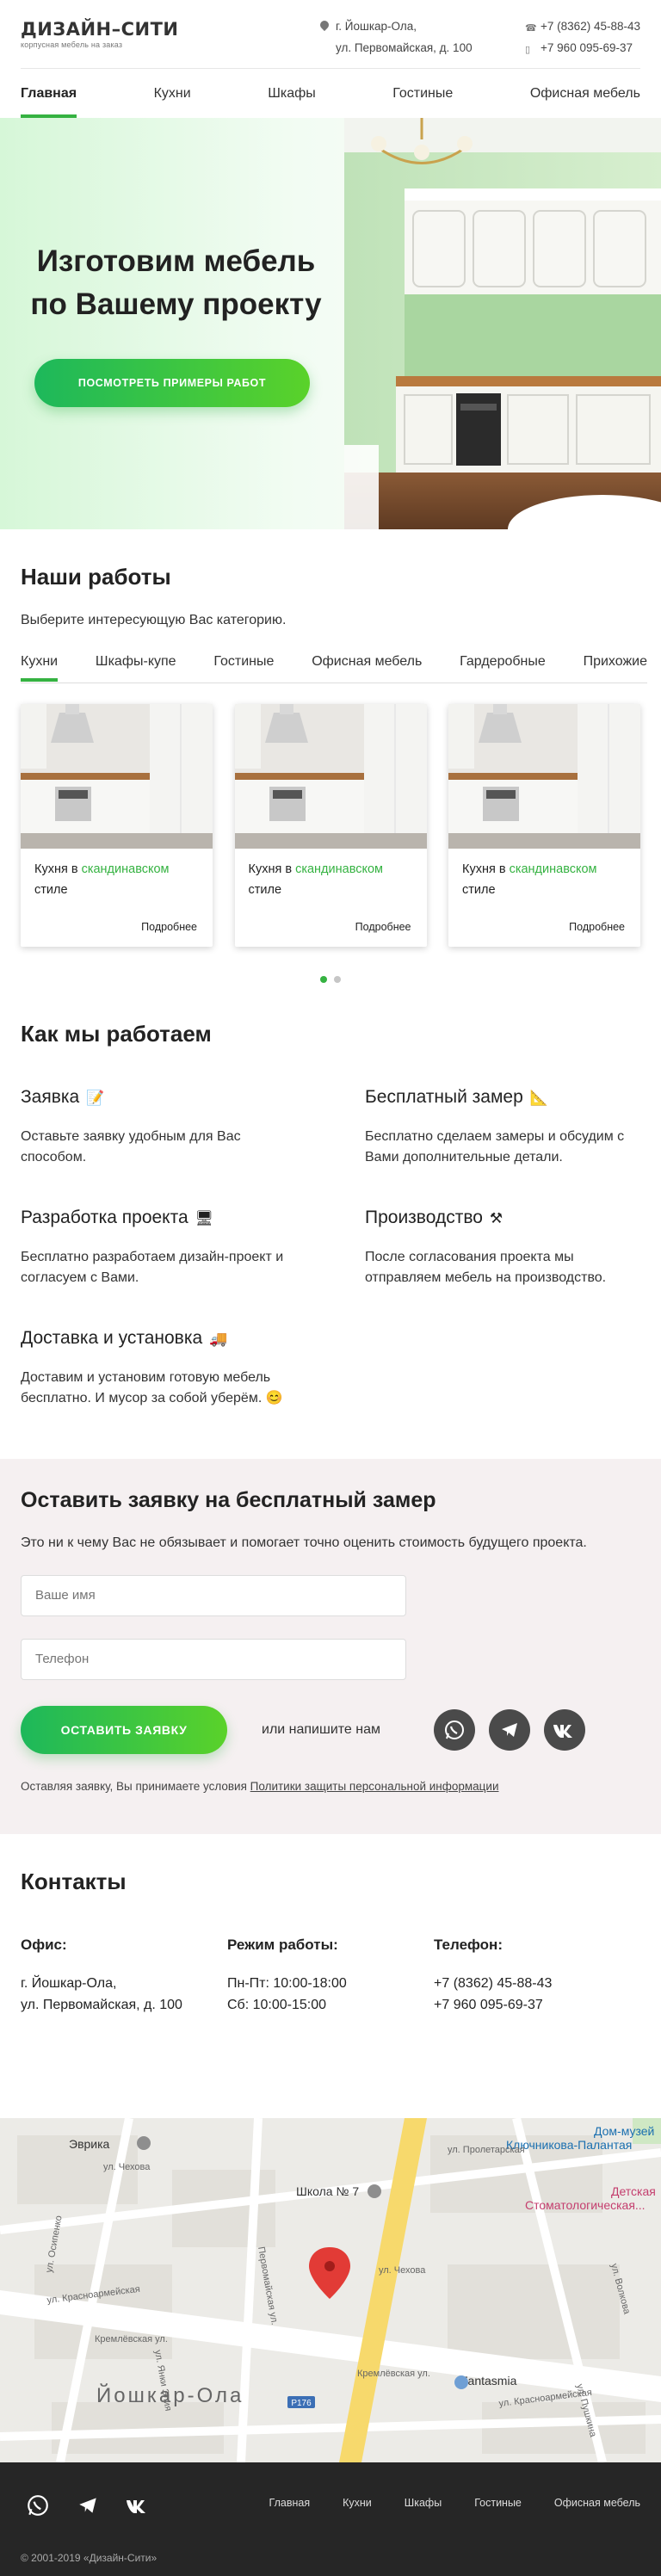 The width and height of the screenshot is (661, 2576). I want to click on logo: ДИЗАЙН–СИТИ корпусная мебель на заказ, so click(100, 34).